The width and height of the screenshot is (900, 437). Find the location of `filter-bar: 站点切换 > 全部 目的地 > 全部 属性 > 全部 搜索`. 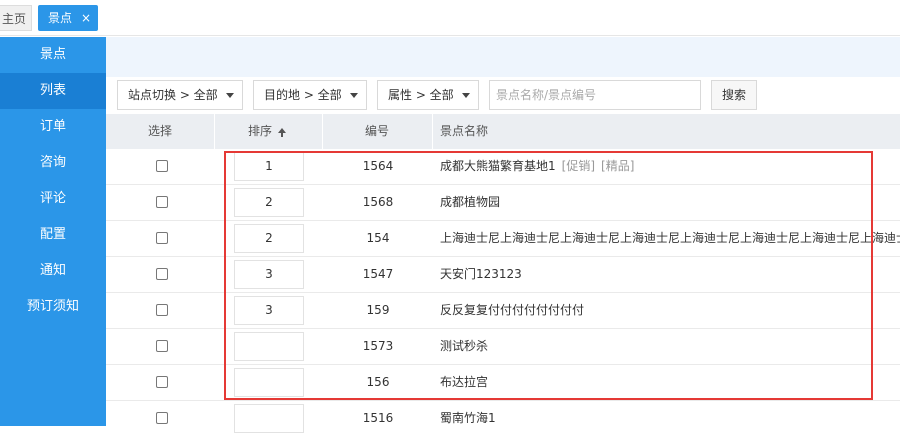

filter-bar: 站点切换 > 全部 目的地 > 全部 属性 > 全部 搜索 is located at coordinates (508, 95).